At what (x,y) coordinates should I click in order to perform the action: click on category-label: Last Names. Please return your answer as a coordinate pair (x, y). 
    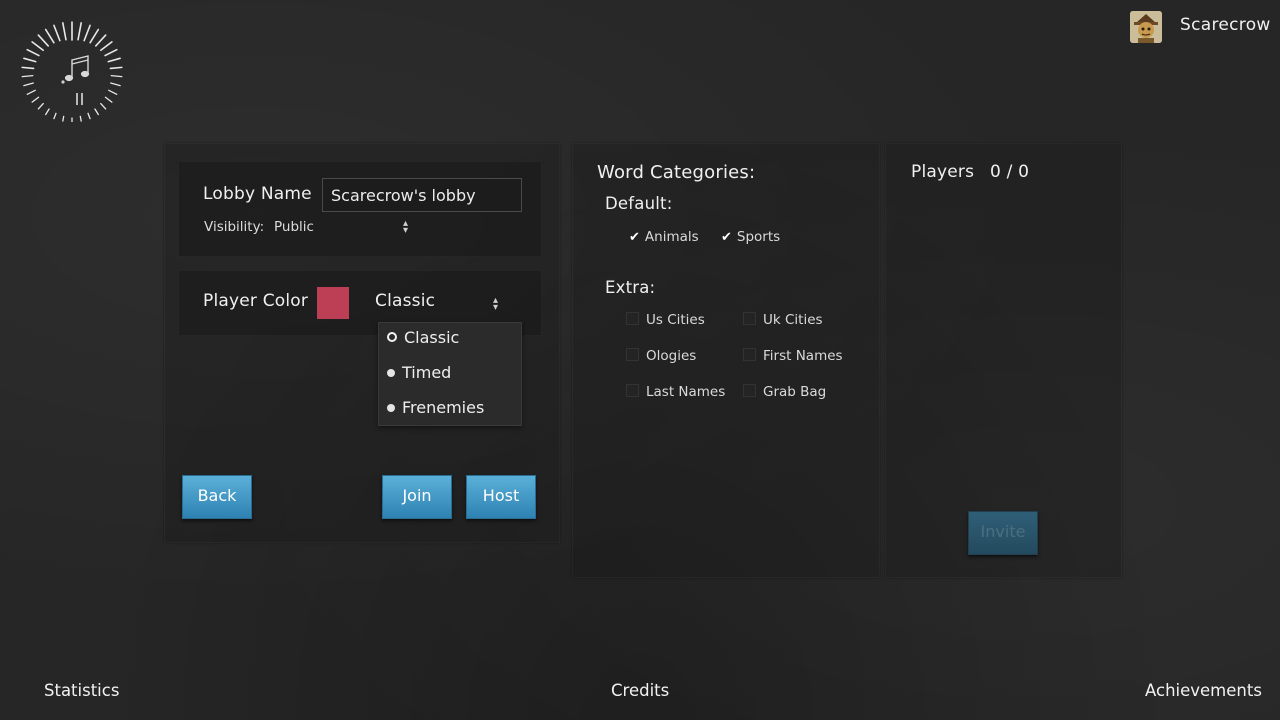
    Looking at the image, I should click on (686, 392).